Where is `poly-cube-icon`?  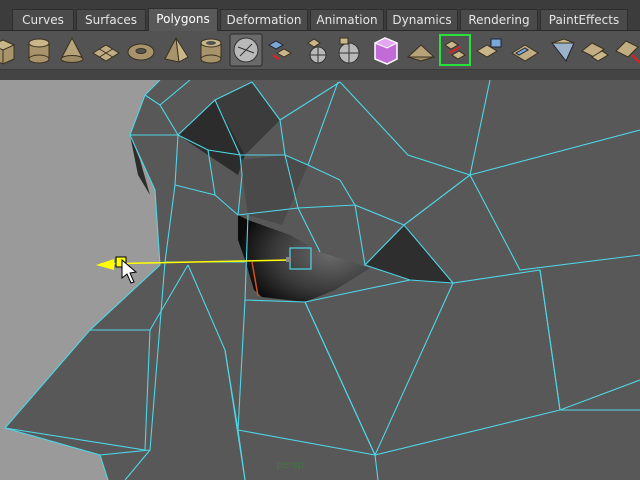
poly-cube-icon is located at coordinates (10, 50).